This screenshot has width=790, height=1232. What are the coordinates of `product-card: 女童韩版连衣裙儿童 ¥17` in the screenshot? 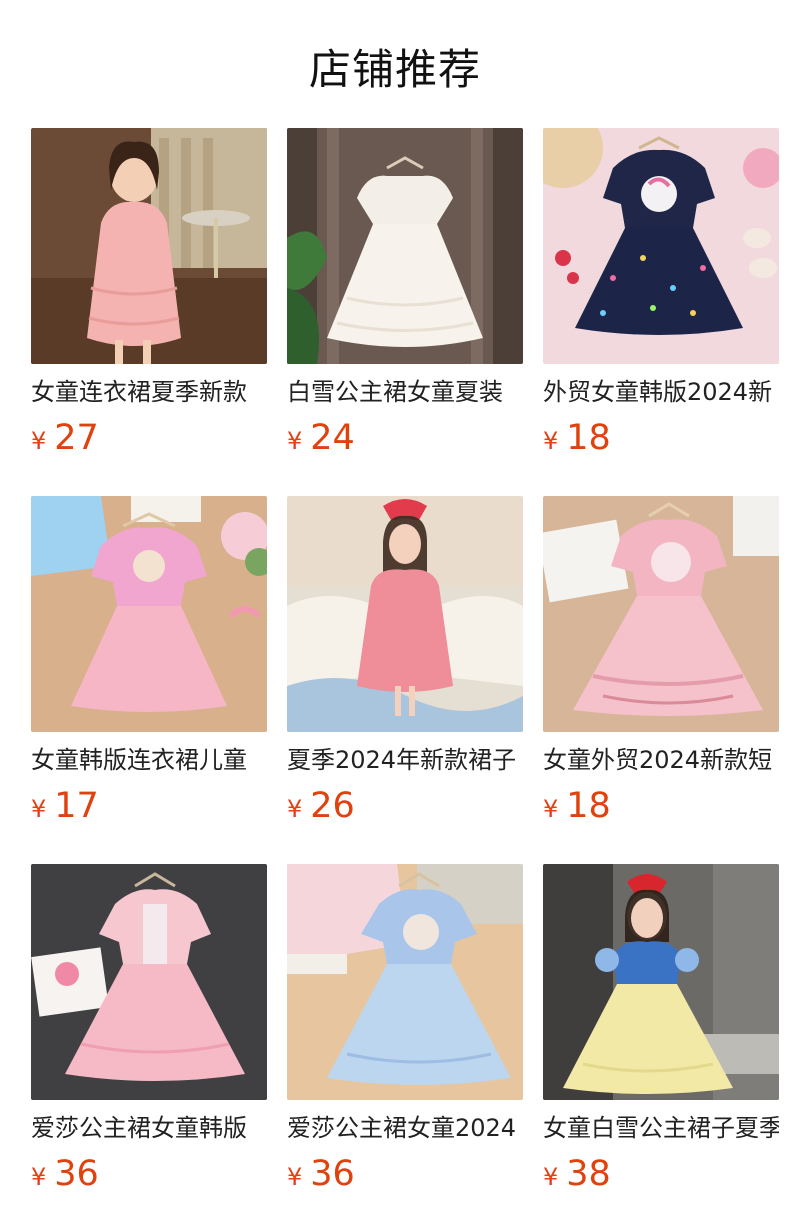 It's located at (149, 661).